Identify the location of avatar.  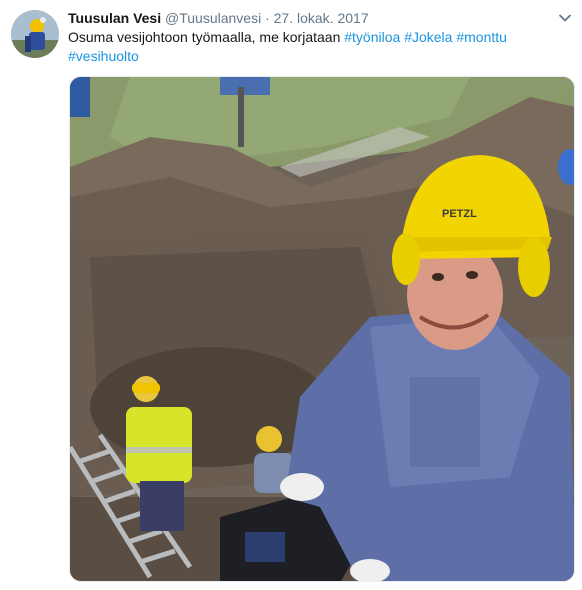
(35, 34).